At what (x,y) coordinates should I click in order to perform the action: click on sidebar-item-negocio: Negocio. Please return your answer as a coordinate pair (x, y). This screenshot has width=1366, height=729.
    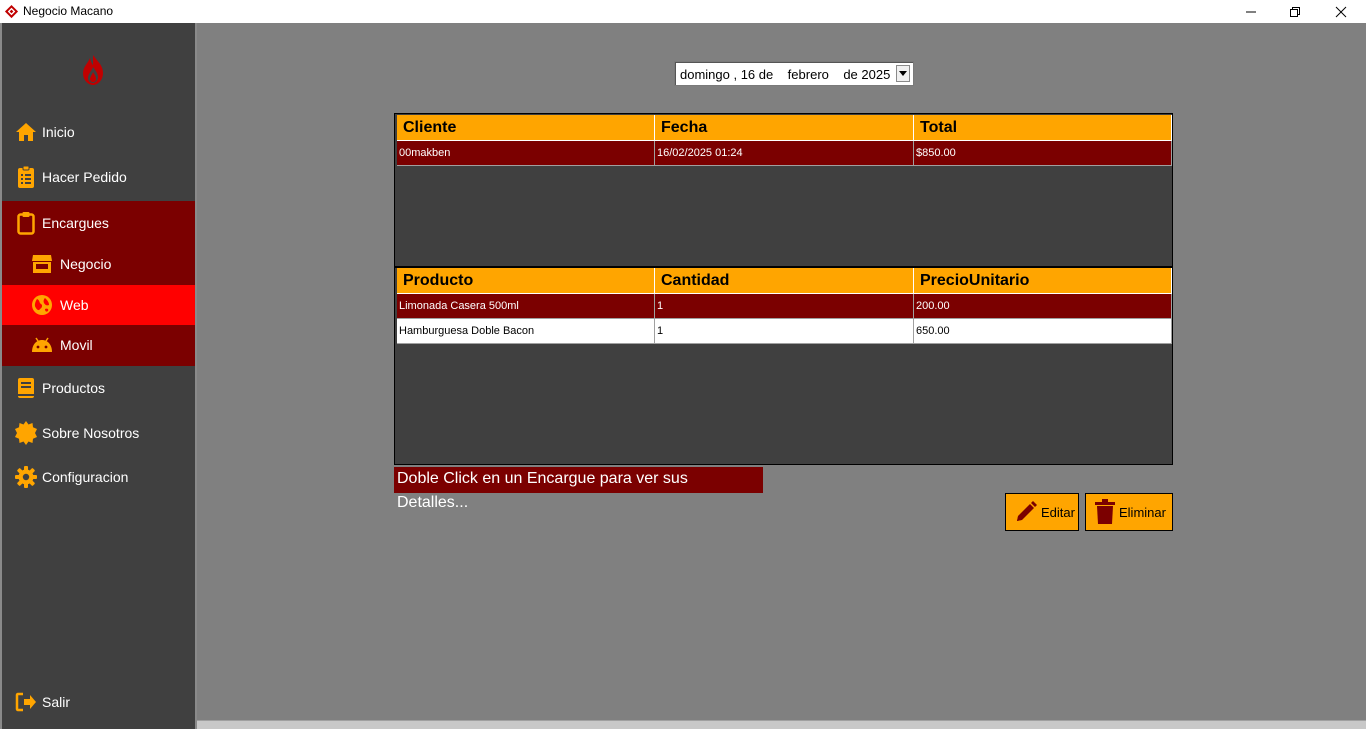
    Looking at the image, I should click on (98, 264).